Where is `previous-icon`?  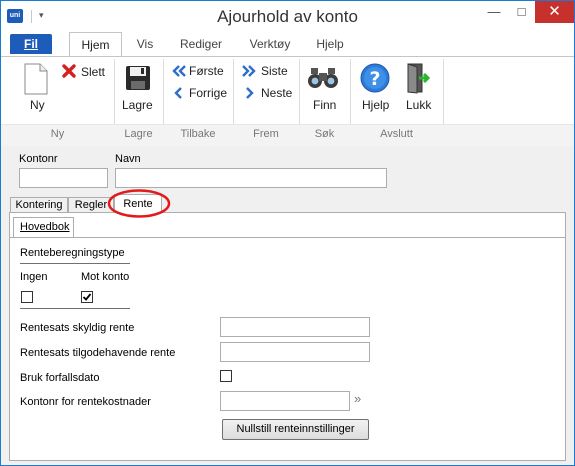
previous-icon is located at coordinates (178, 94).